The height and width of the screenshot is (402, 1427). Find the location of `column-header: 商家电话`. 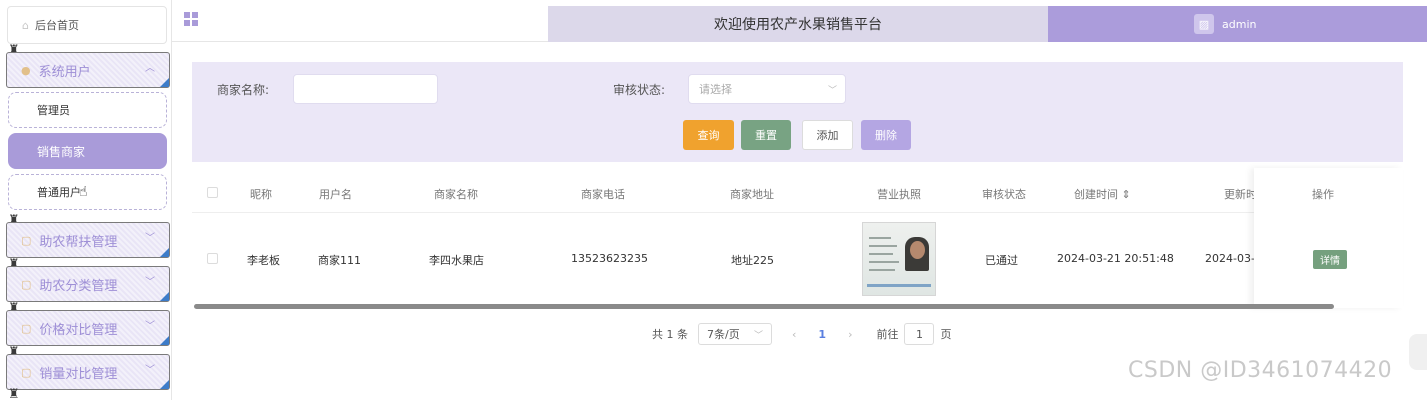

column-header: 商家电话 is located at coordinates (603, 194).